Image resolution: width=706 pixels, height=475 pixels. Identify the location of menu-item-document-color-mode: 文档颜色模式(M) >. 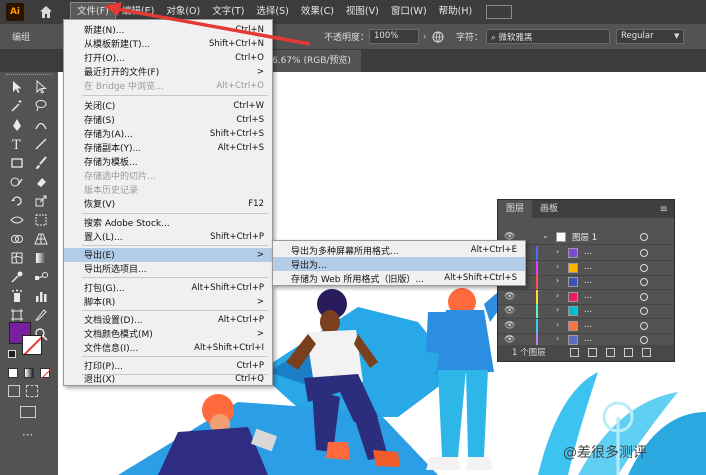
(168, 334).